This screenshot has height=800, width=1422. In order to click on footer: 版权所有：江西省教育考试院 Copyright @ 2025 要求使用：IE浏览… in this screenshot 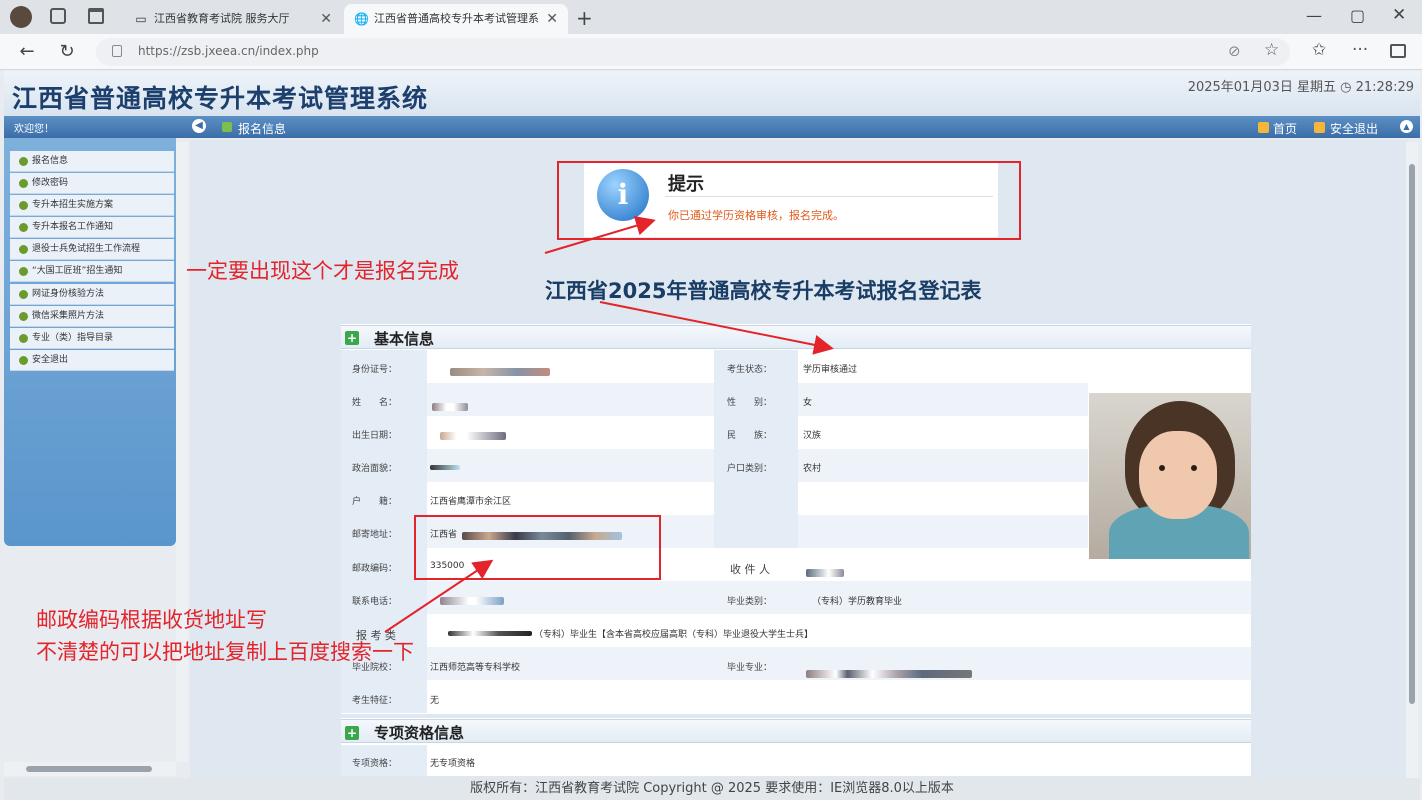, I will do `click(712, 789)`.